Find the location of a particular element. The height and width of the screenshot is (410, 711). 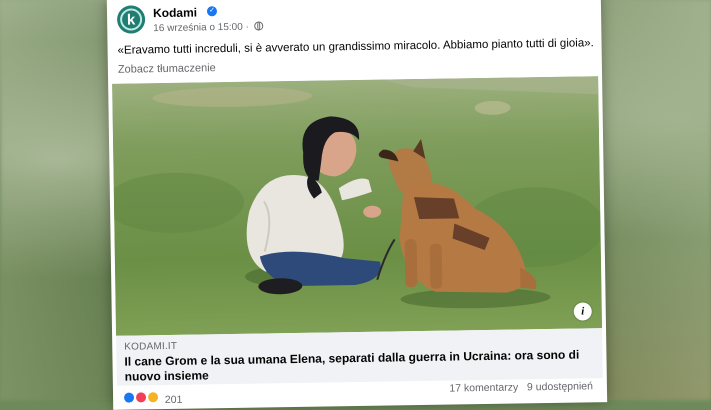

care-reaction-icon is located at coordinates (152, 397).